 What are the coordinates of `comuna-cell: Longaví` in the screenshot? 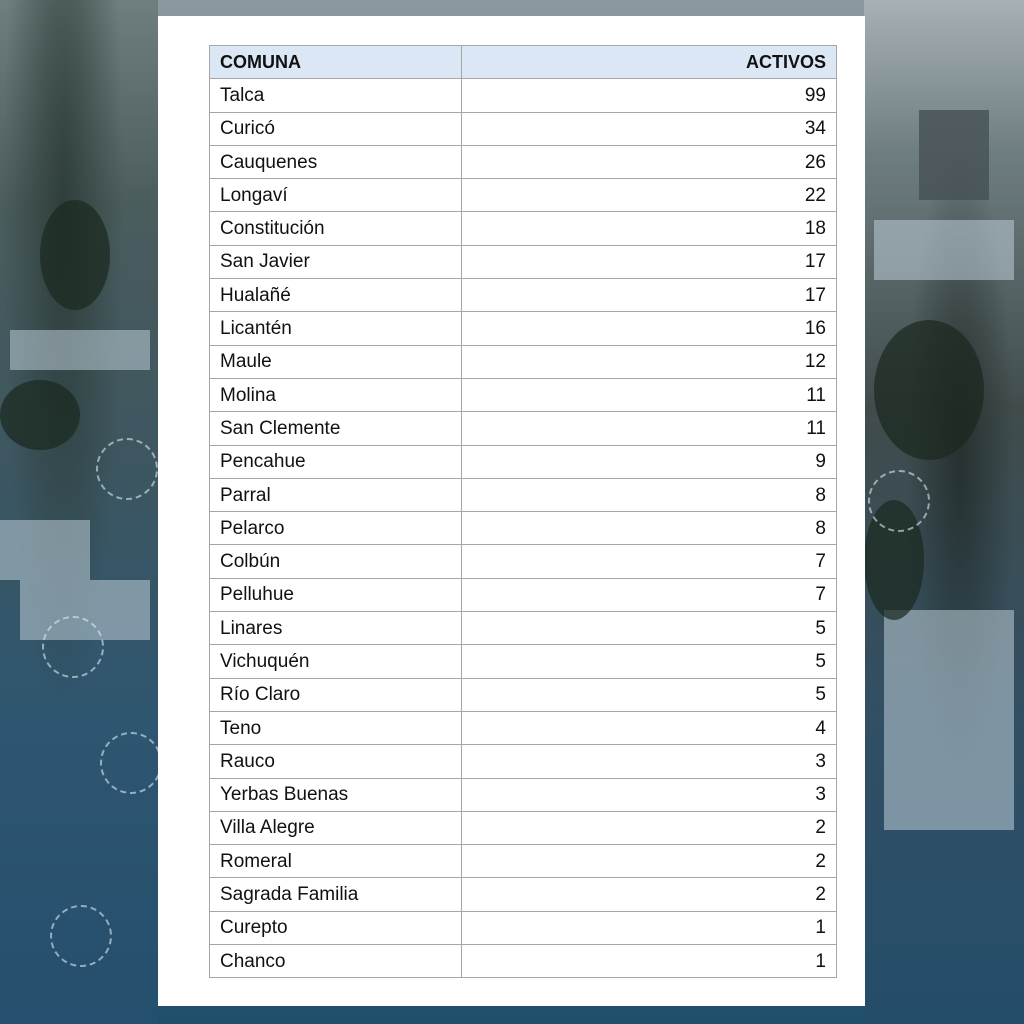 It's located at (335, 195).